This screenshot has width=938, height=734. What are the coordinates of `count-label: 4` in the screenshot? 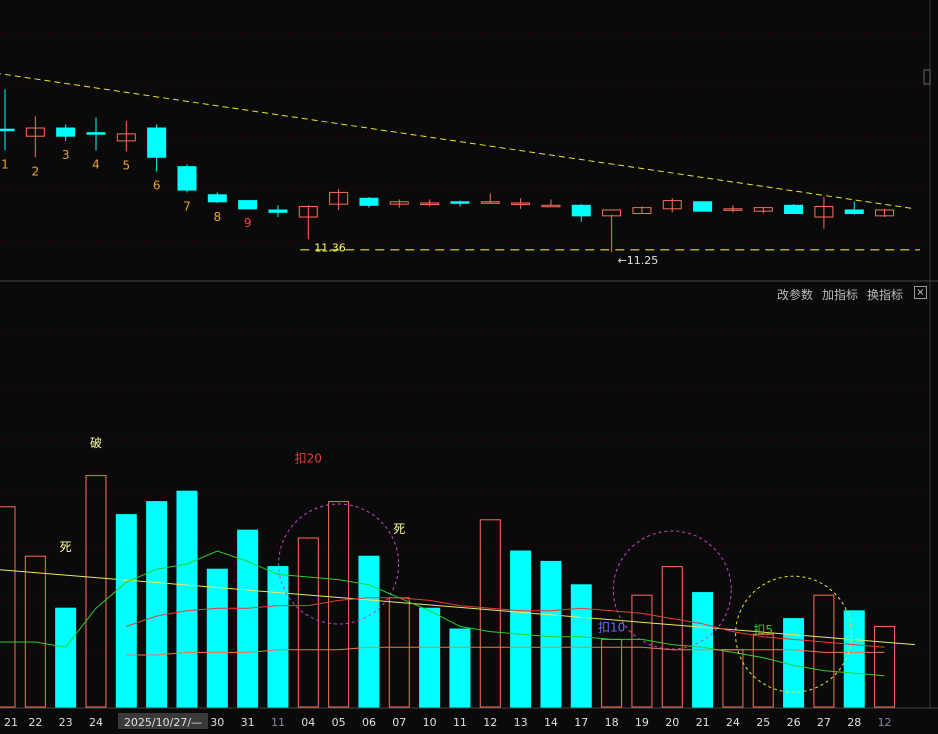 It's located at (96, 164).